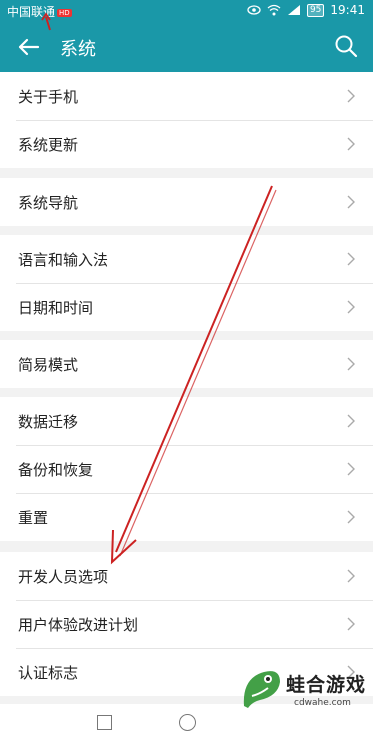 The image size is (373, 738). Describe the element at coordinates (186, 11) in the screenshot. I see `status-bar: 中国联通 HD 95 19:41` at that location.